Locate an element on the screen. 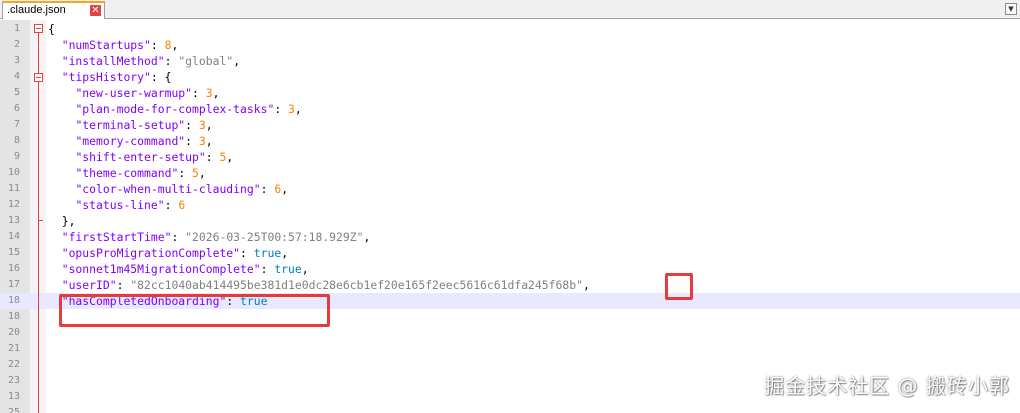  line-number: 6 is located at coordinates (16, 108).